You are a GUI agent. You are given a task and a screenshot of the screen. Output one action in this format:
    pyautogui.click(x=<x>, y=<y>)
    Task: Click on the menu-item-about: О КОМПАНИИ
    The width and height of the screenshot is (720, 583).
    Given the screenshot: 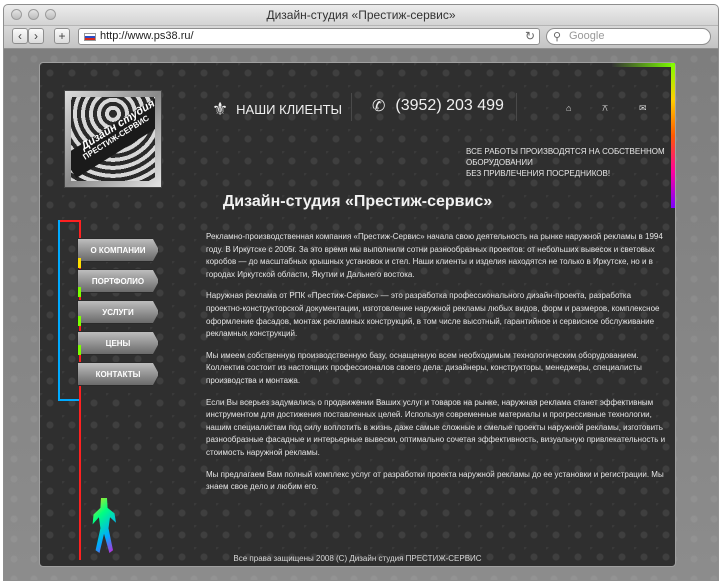 What is the action you would take?
    pyautogui.click(x=118, y=250)
    